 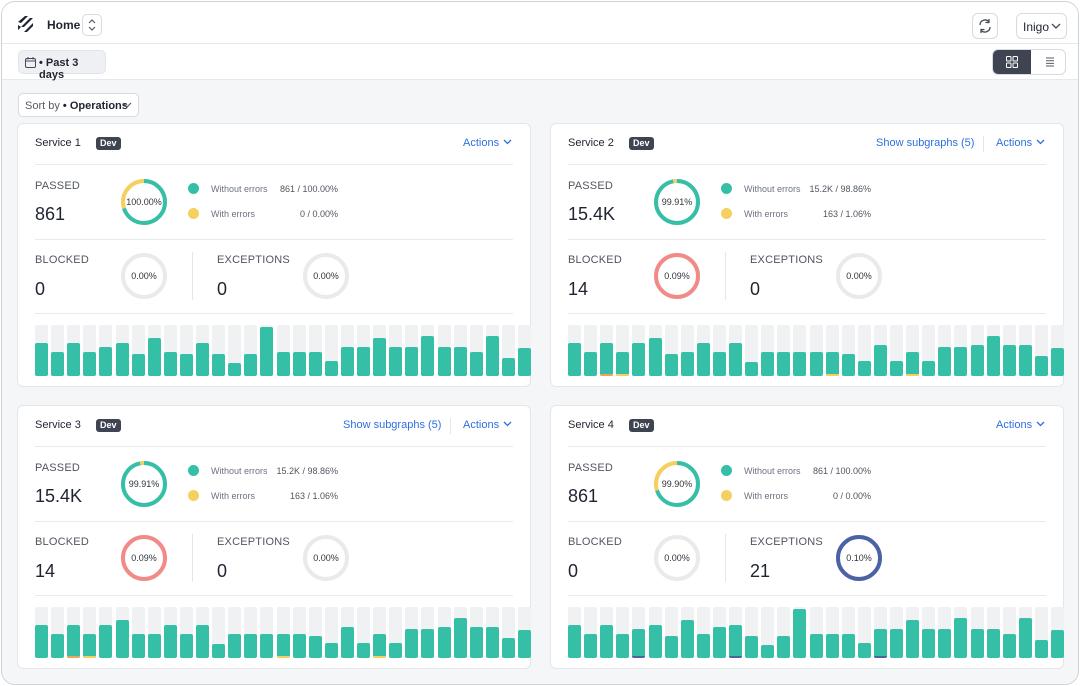 What do you see at coordinates (26, 24) in the screenshot?
I see `logo-icon` at bounding box center [26, 24].